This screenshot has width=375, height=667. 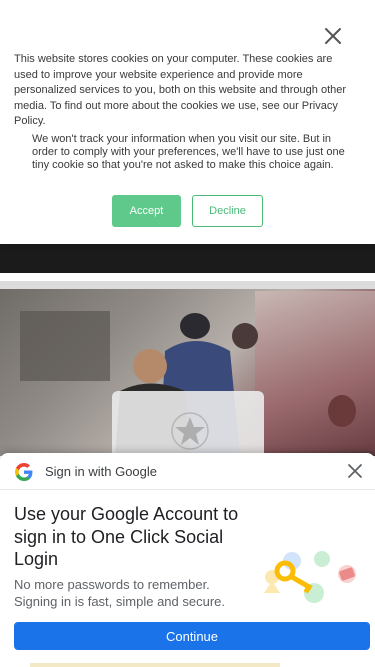 I want to click on page-footer-peek, so click(x=155, y=665).